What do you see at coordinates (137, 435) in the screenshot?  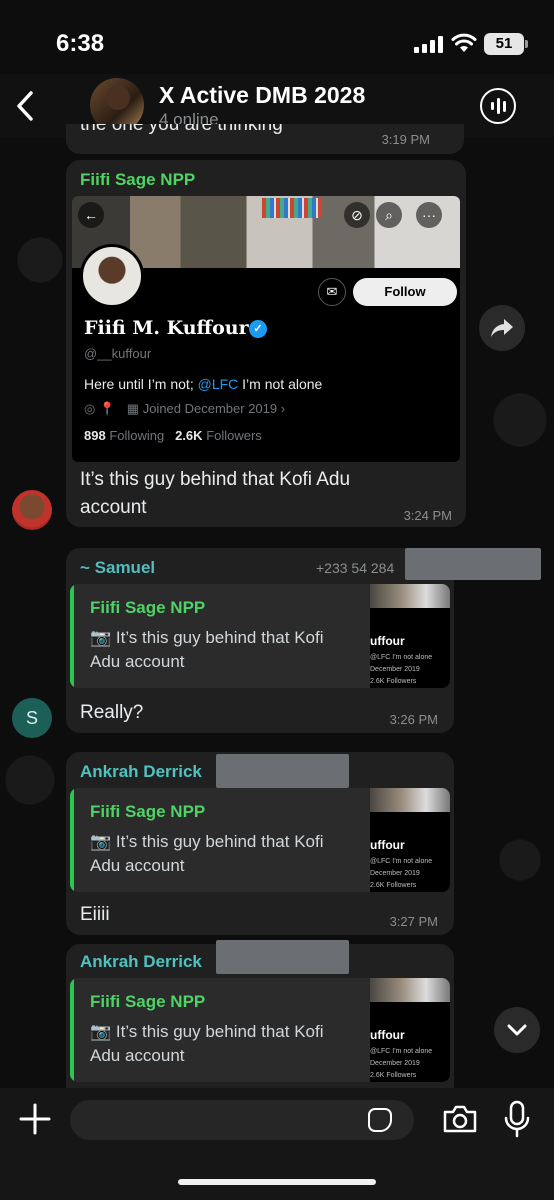 I see `following-label: Following` at bounding box center [137, 435].